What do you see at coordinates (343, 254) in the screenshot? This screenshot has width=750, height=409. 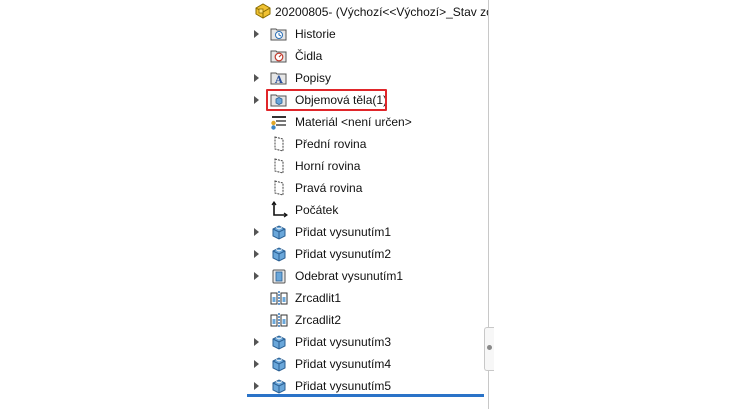 I see `tree-item-label: Přidat vysunutím2` at bounding box center [343, 254].